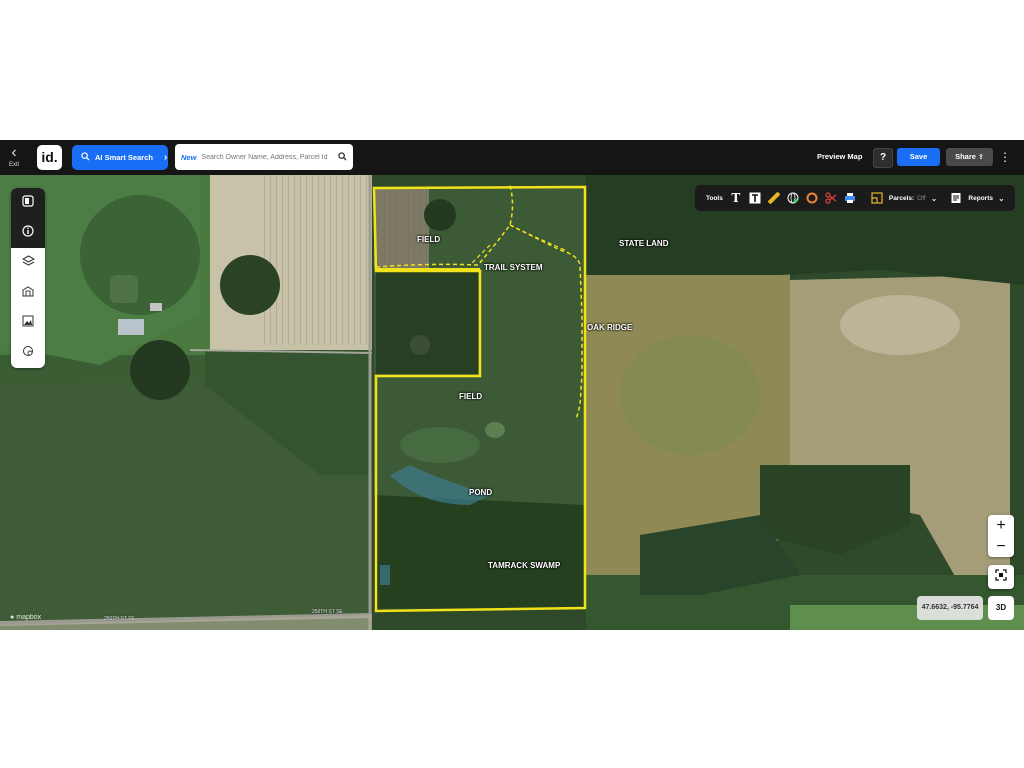 The height and width of the screenshot is (768, 1024). What do you see at coordinates (921, 198) in the screenshot?
I see `parcels-state: Off` at bounding box center [921, 198].